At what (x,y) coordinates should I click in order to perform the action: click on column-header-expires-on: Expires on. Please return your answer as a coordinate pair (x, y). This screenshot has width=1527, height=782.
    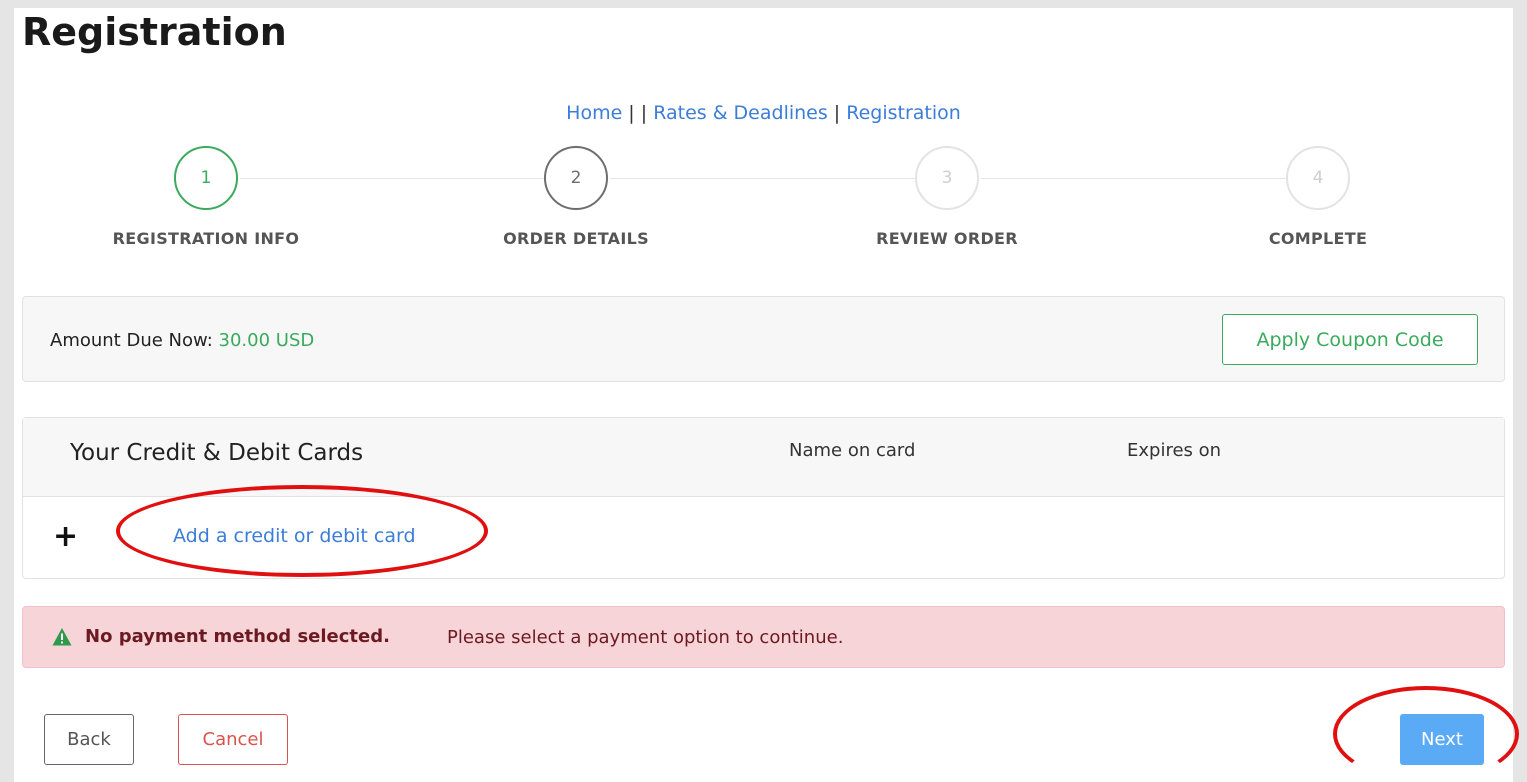
    Looking at the image, I should click on (1174, 450).